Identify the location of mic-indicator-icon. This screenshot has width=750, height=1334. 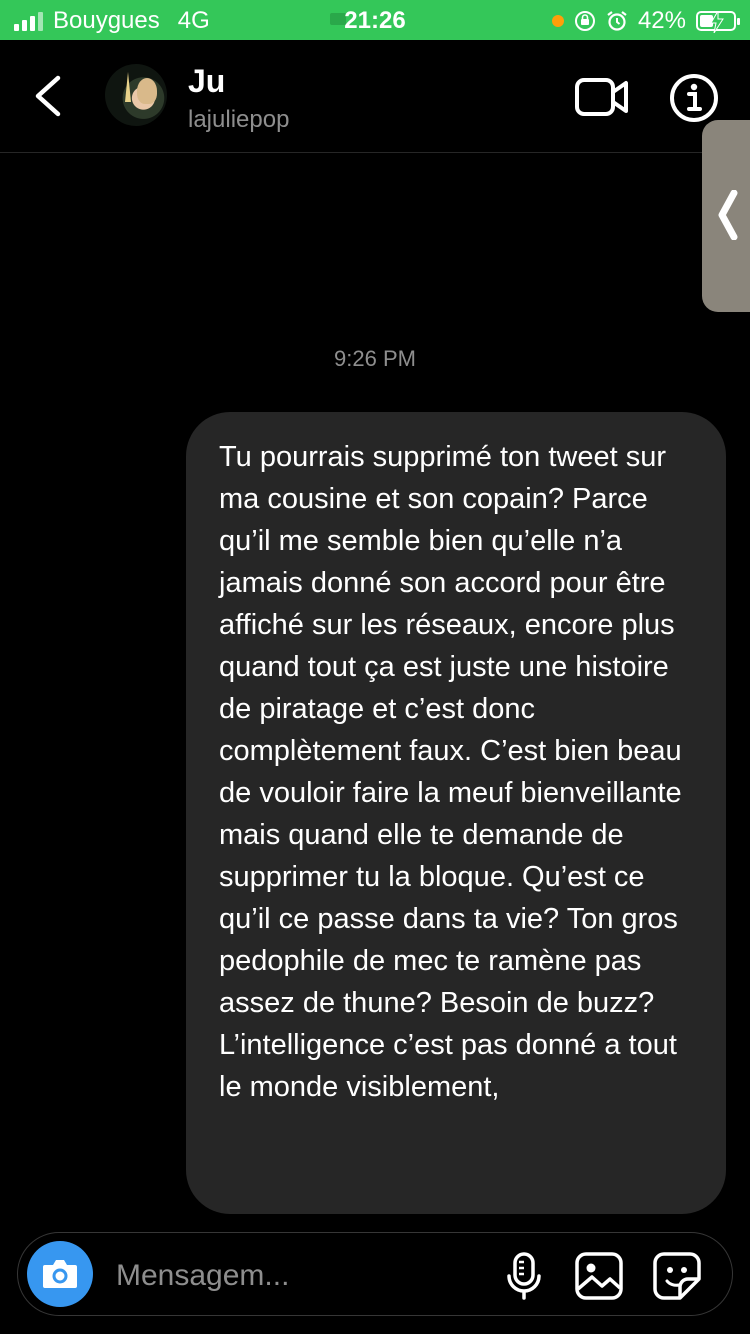
(557, 21).